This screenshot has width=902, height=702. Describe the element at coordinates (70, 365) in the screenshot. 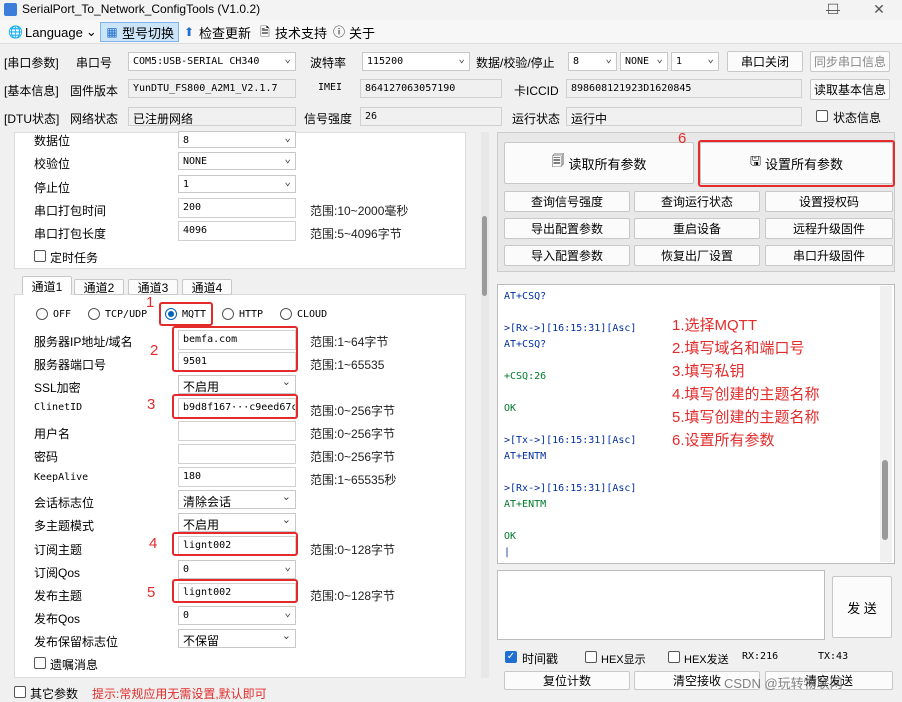

I see `port-field-label: 服务器端口号` at that location.